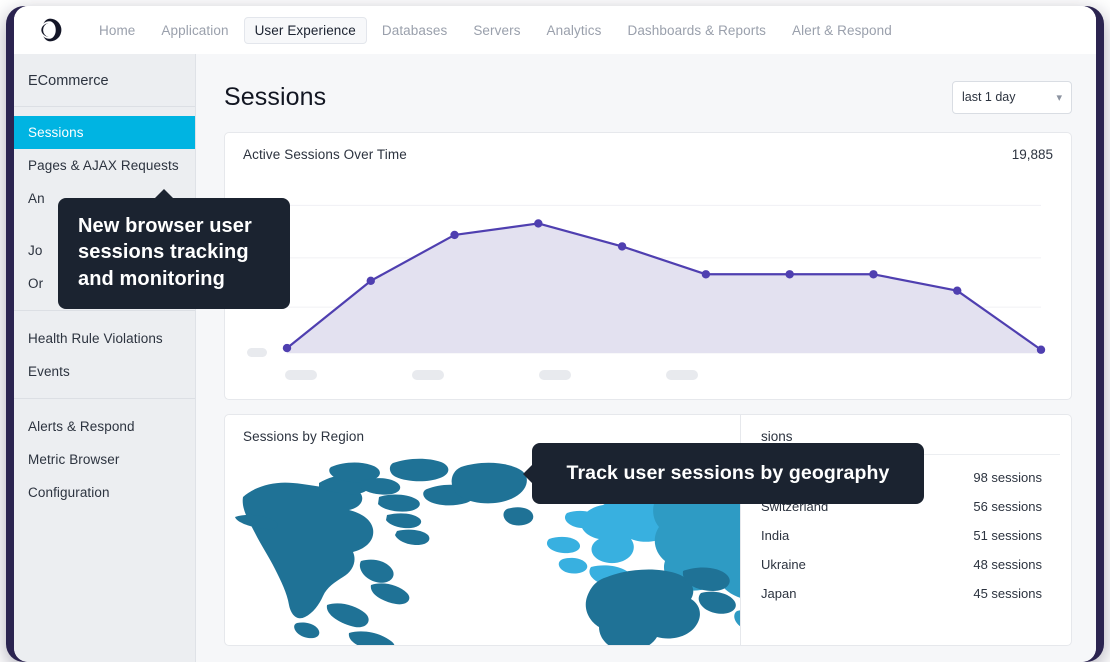 The width and height of the screenshot is (1110, 662). I want to click on sidebar-item-pages-ajax: Pages & AJAX Requests, so click(104, 165).